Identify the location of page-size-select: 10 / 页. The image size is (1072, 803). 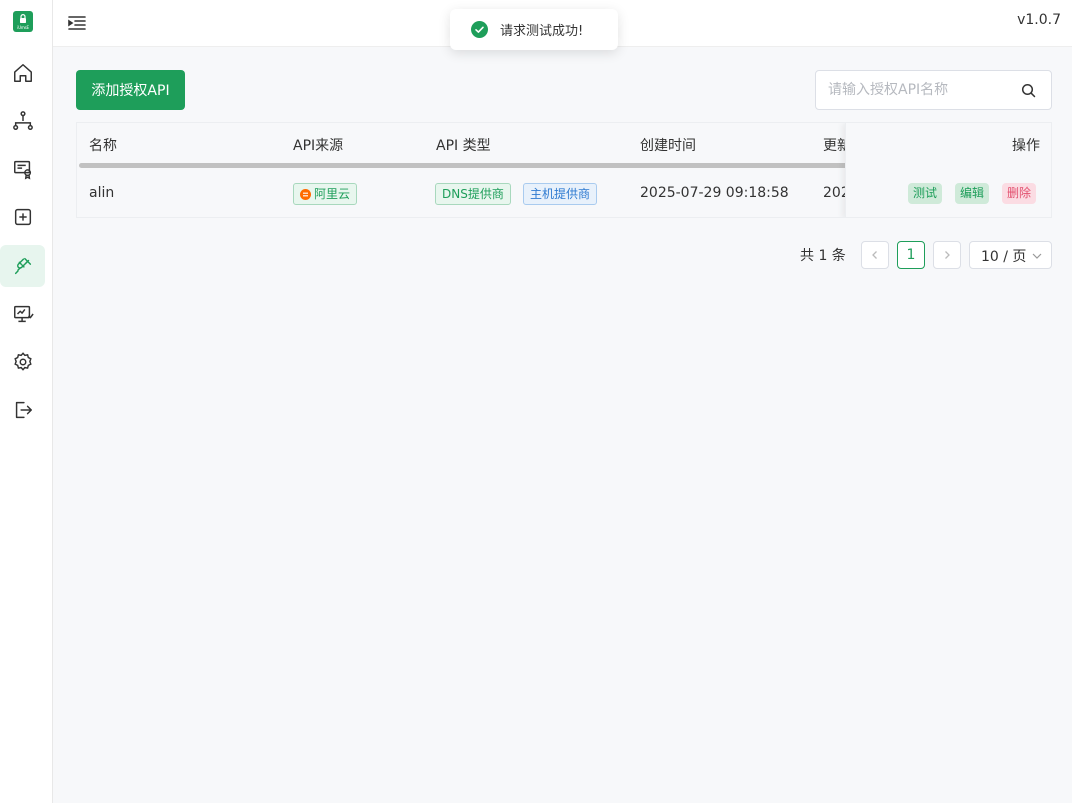
(1010, 255).